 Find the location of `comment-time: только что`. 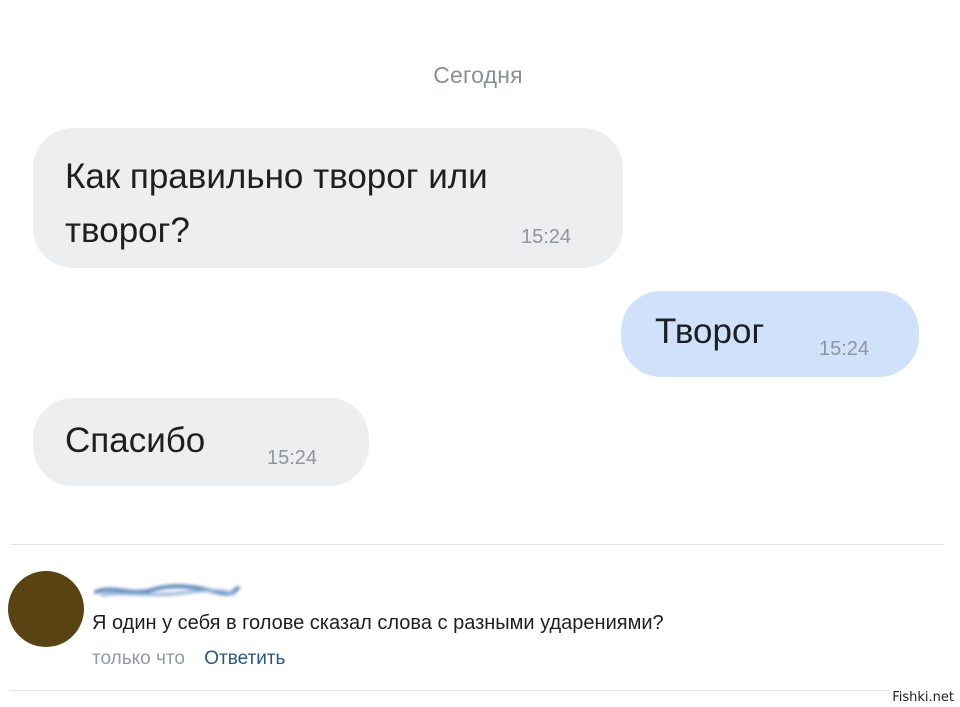

comment-time: только что is located at coordinates (138, 658).